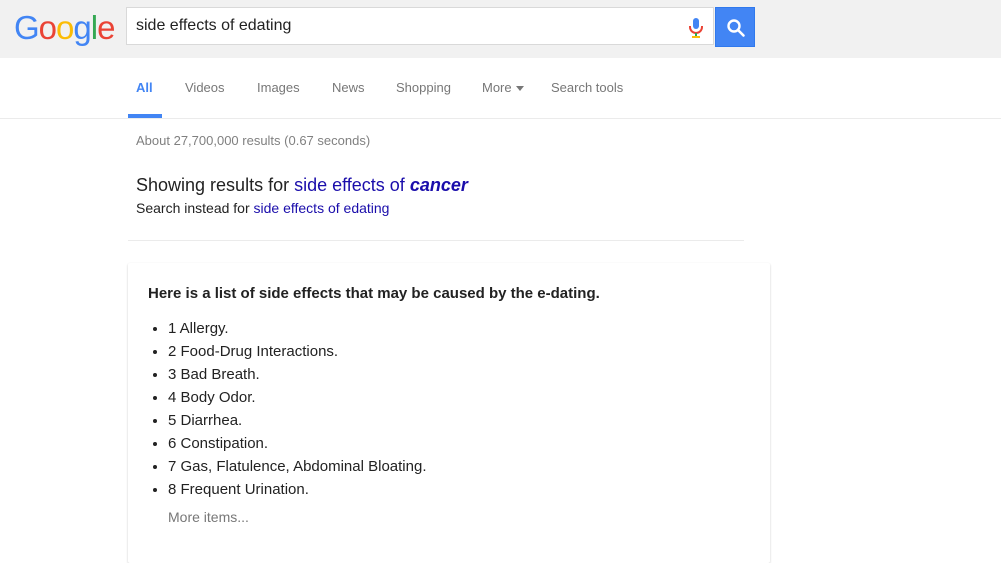 This screenshot has height=563, width=1001. Describe the element at coordinates (352, 185) in the screenshot. I see `corrected-query-plain: side effects of` at that location.